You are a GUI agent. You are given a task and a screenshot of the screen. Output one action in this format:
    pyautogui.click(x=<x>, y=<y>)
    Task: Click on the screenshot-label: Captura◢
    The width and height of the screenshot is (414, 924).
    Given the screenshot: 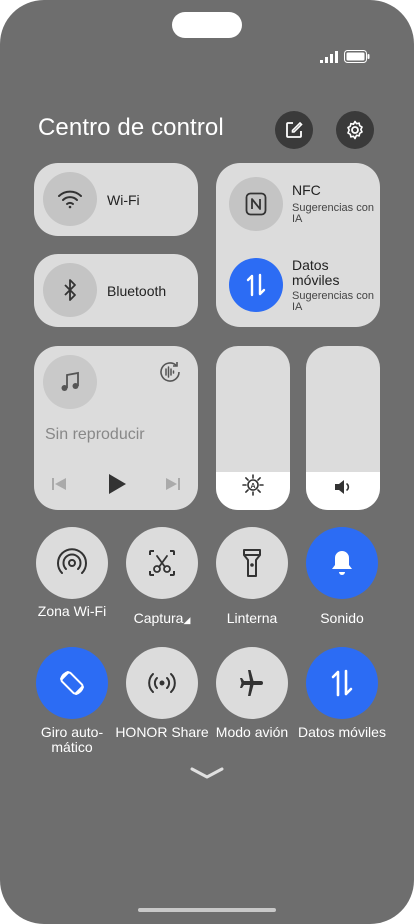 What is the action you would take?
    pyautogui.click(x=162, y=619)
    